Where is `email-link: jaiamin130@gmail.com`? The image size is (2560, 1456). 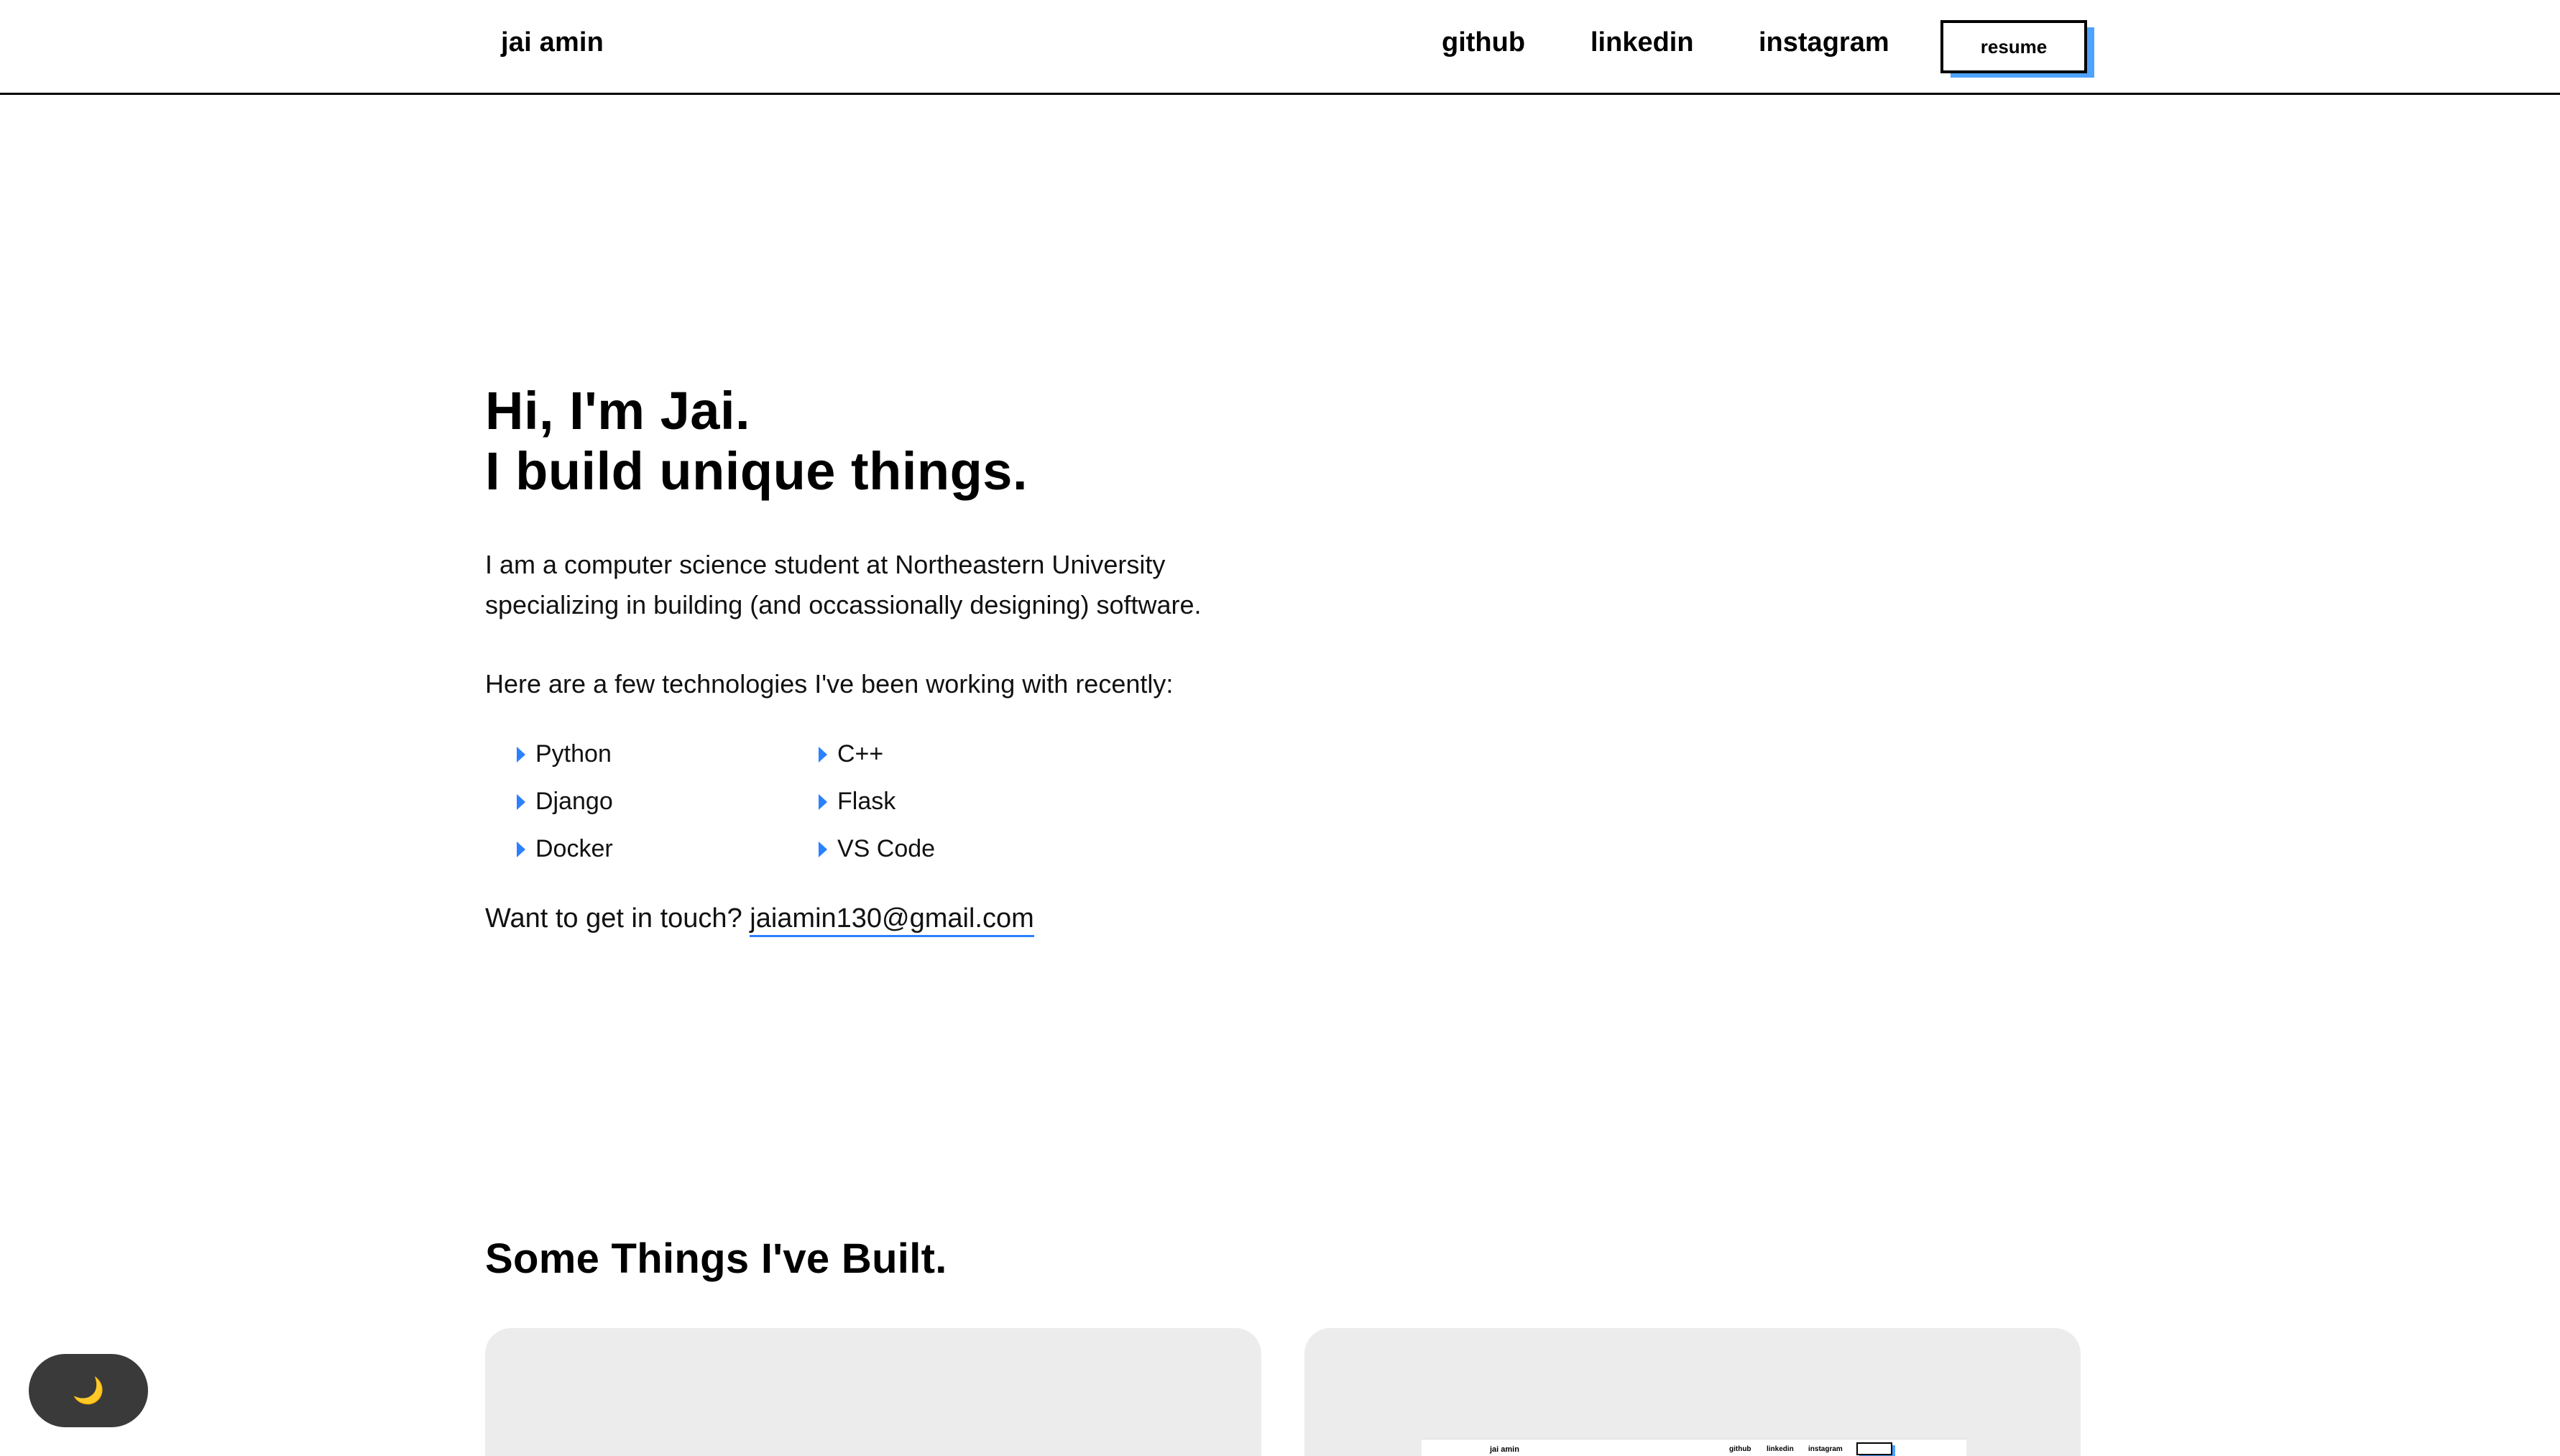
email-link: jaiamin130@gmail.com is located at coordinates (892, 920).